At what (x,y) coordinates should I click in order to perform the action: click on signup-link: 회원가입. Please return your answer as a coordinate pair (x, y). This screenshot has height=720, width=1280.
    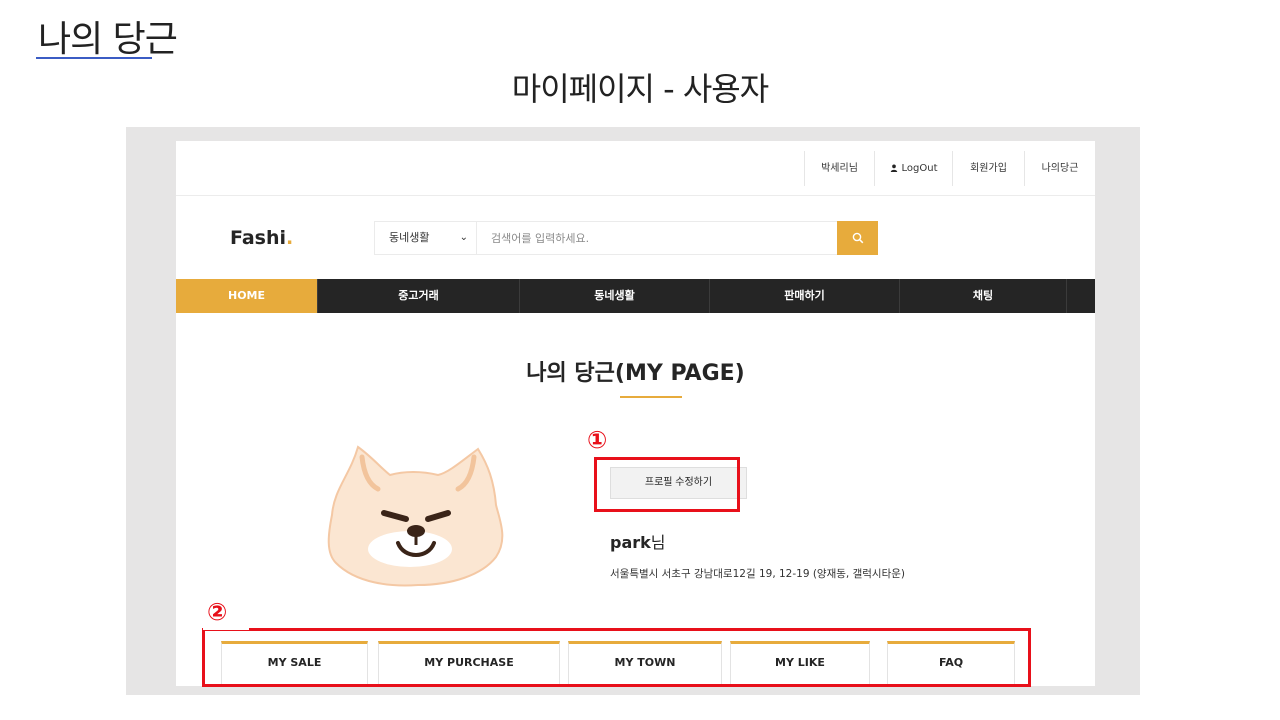
    Looking at the image, I should click on (988, 168).